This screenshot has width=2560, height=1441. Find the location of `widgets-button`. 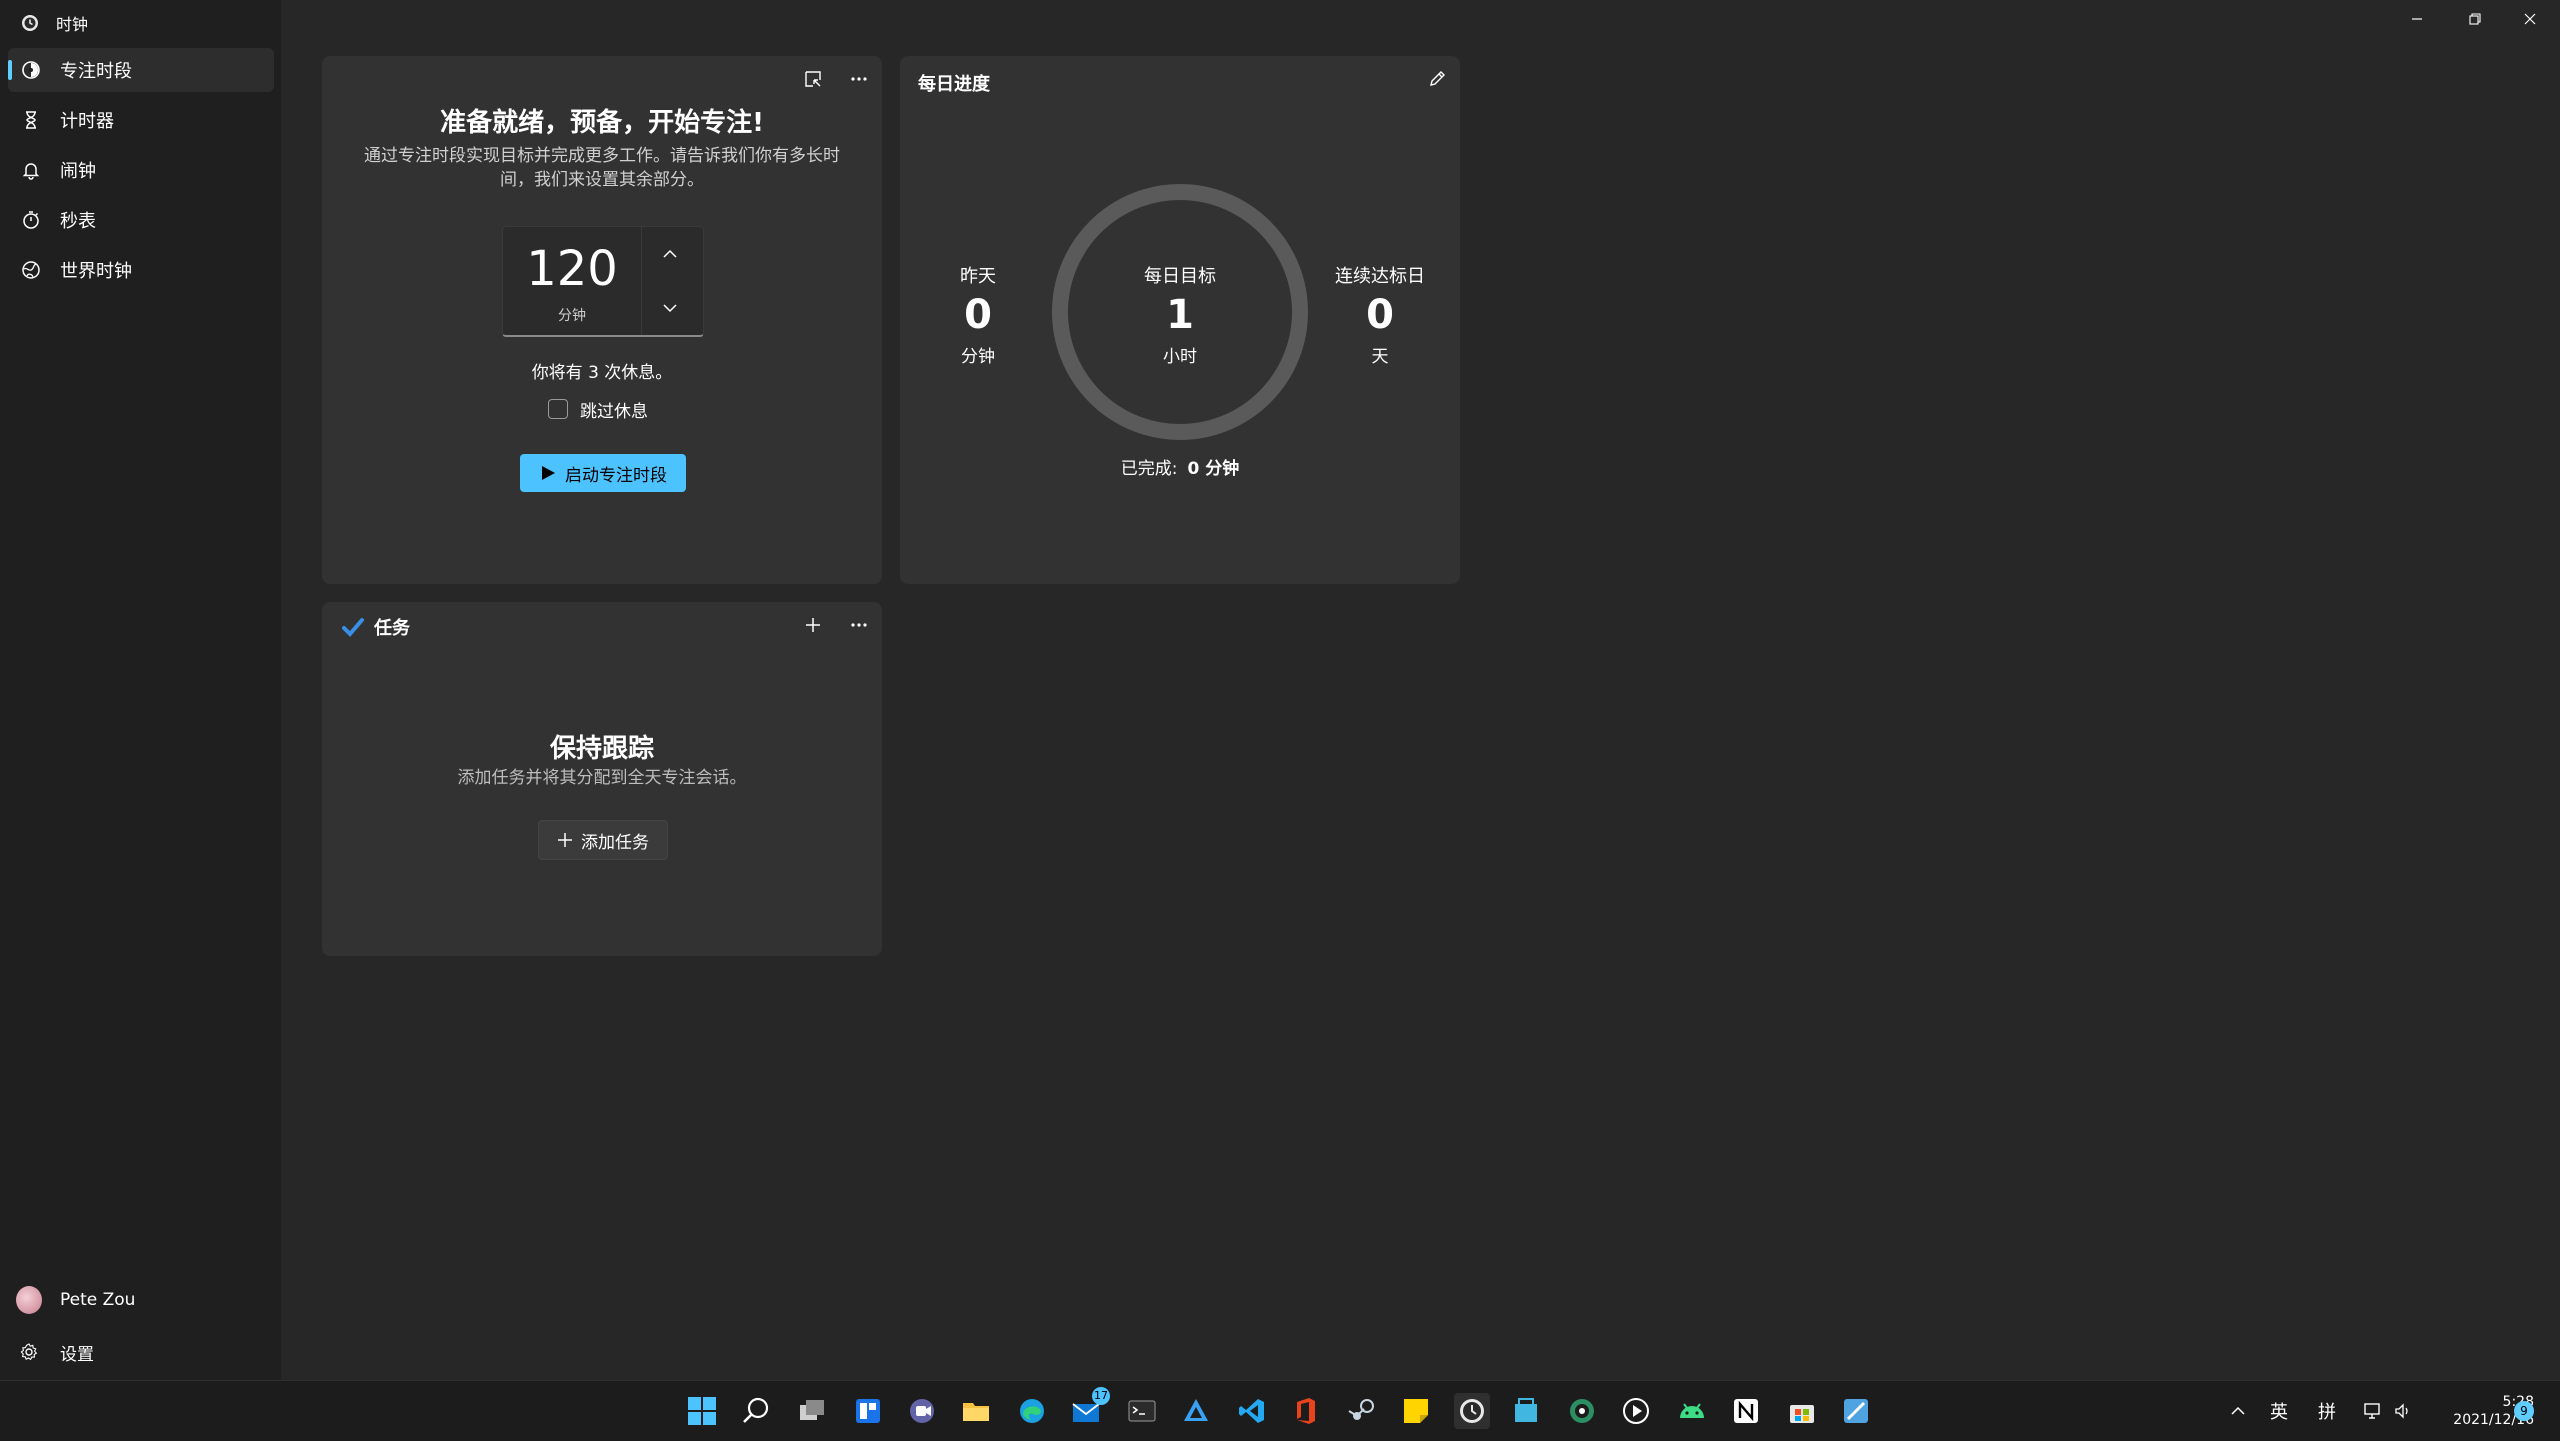

widgets-button is located at coordinates (868, 1411).